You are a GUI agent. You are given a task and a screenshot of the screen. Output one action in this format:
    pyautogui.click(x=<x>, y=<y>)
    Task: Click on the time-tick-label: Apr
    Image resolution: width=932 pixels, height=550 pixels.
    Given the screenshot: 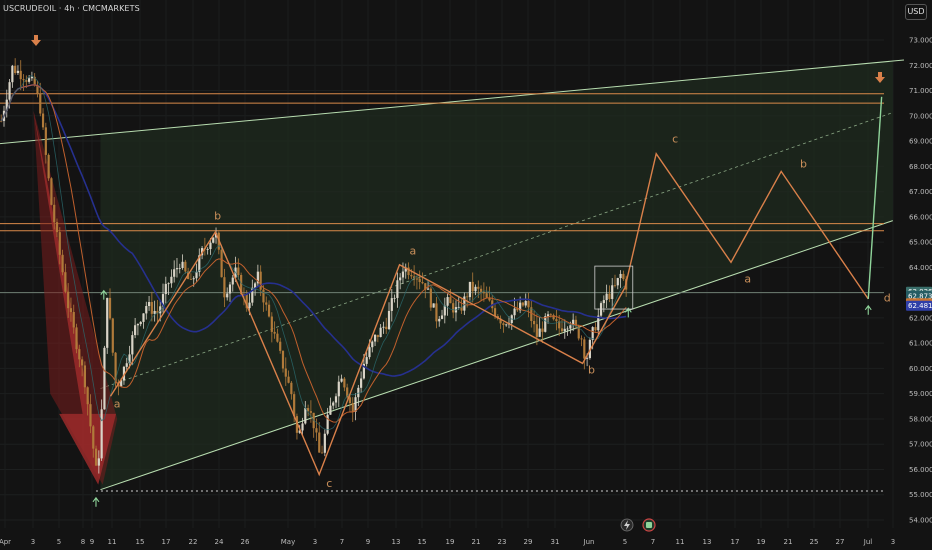 What is the action you would take?
    pyautogui.click(x=5, y=542)
    